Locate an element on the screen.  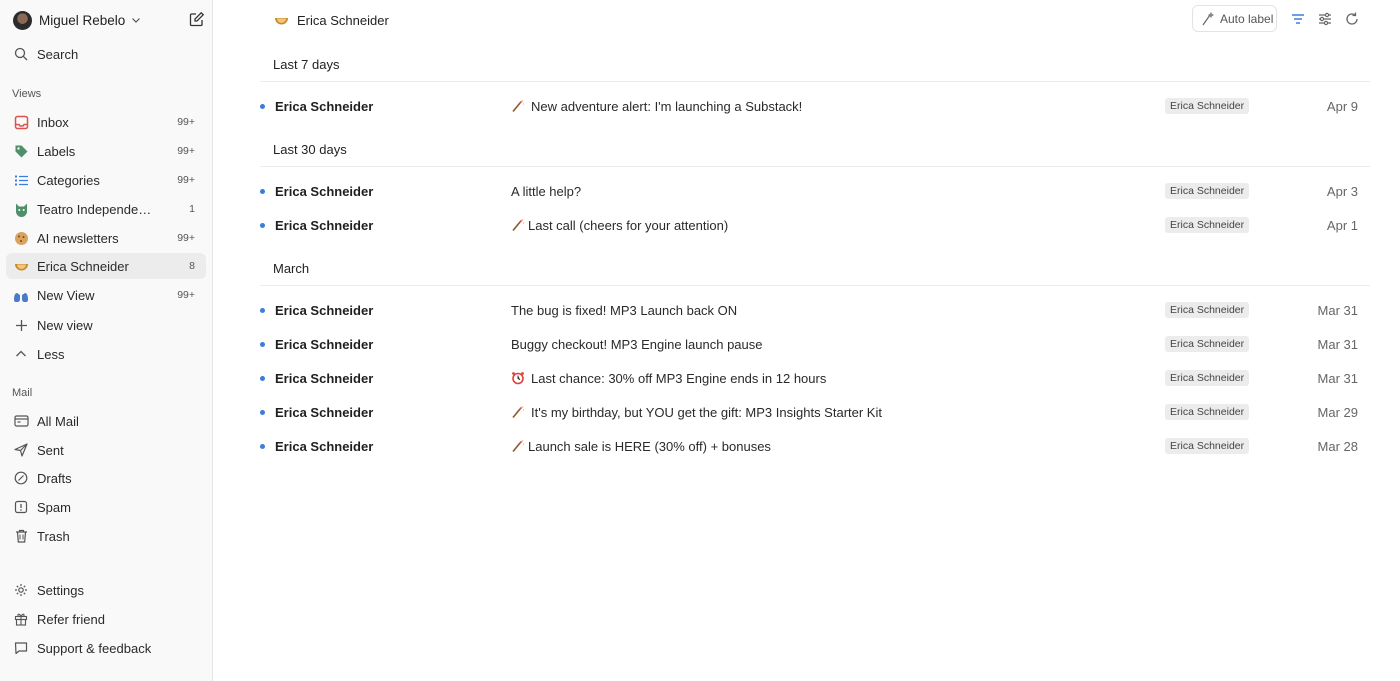
search-icon is located at coordinates (21, 54).